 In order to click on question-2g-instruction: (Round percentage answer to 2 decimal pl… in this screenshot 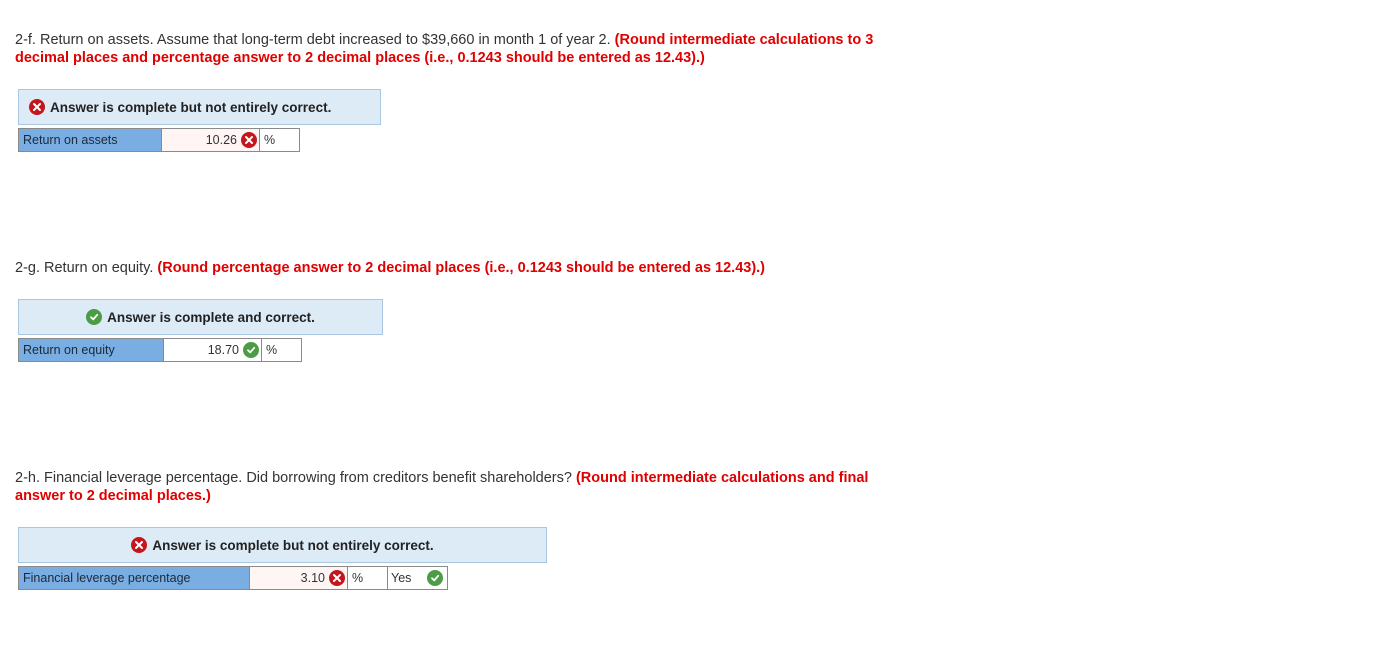, I will do `click(461, 268)`.